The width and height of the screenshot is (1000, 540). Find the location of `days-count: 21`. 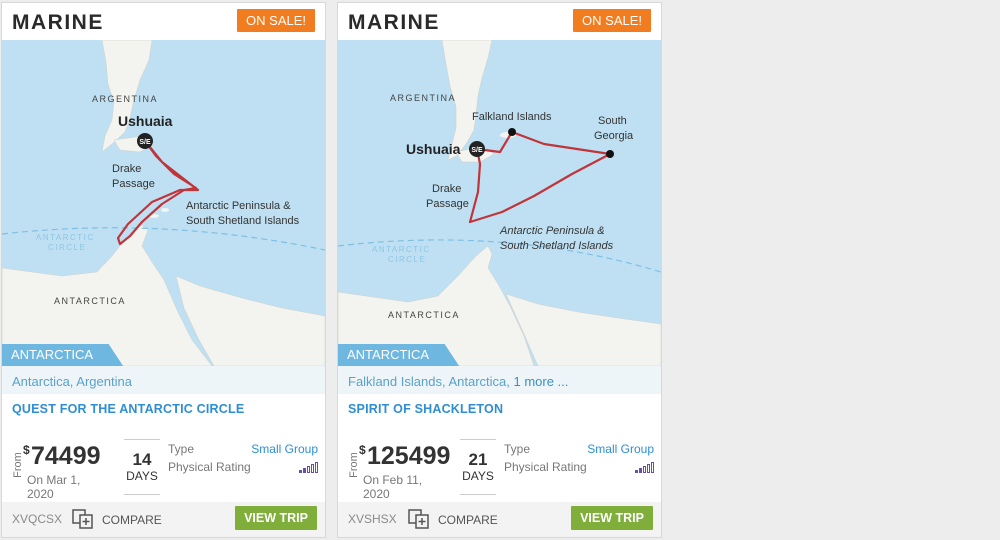

days-count: 21 is located at coordinates (478, 459).